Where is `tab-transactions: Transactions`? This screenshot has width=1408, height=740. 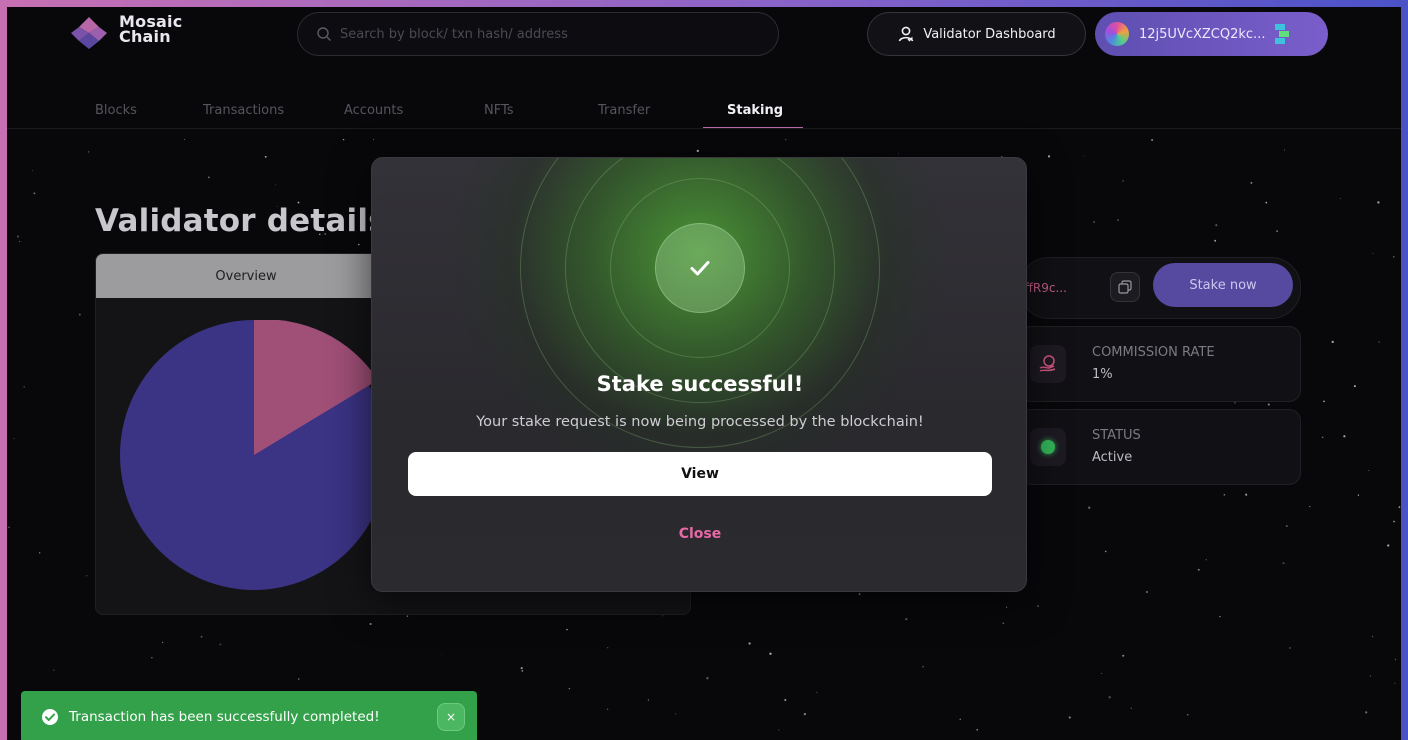
tab-transactions: Transactions is located at coordinates (243, 110).